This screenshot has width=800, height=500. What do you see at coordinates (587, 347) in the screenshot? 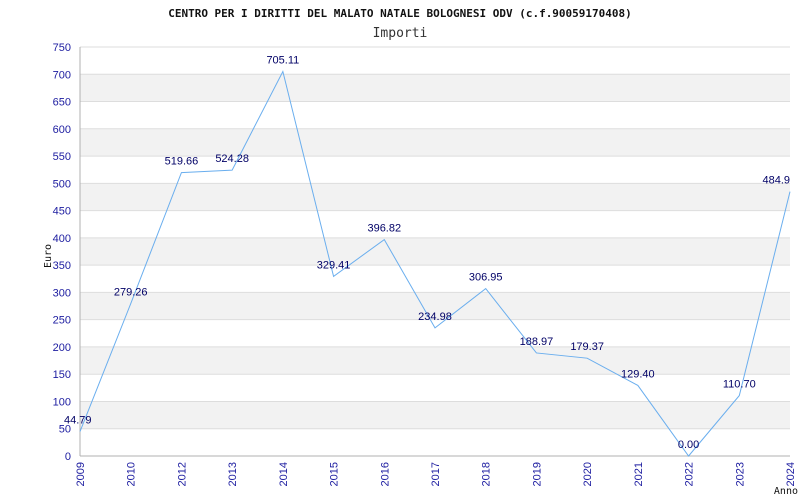
I see `data-label: 179.37` at bounding box center [587, 347].